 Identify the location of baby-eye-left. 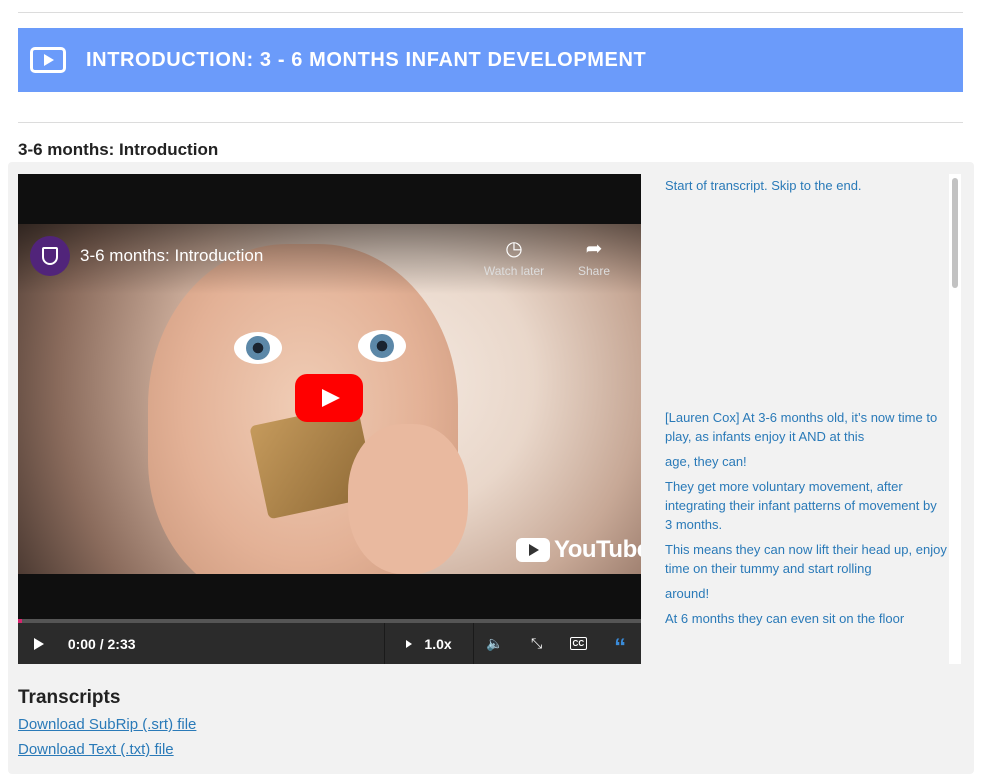
(258, 348).